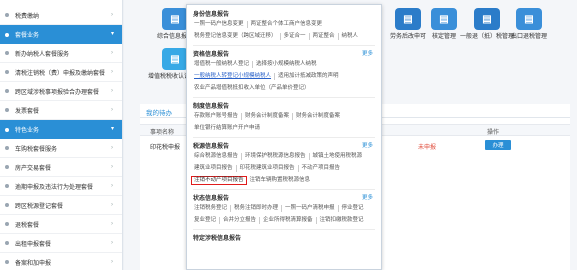 The width and height of the screenshot is (577, 270). Describe the element at coordinates (27, 111) in the screenshot. I see `sidebar-item-label: 发票套餐` at that location.